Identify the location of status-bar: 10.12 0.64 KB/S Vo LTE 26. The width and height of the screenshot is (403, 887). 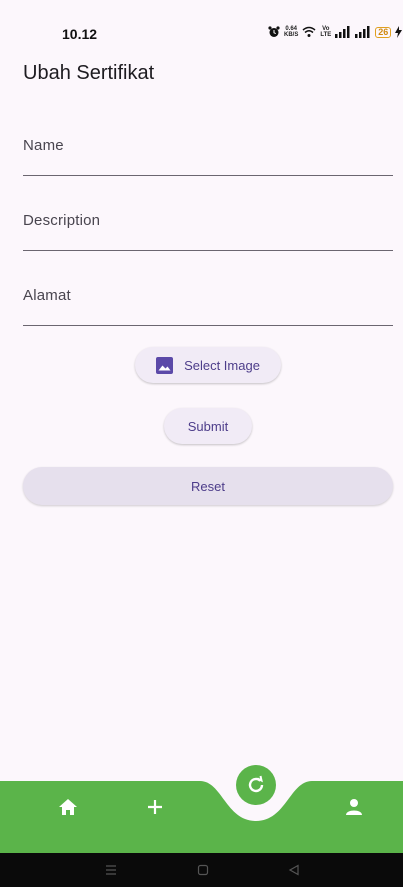
(201, 26).